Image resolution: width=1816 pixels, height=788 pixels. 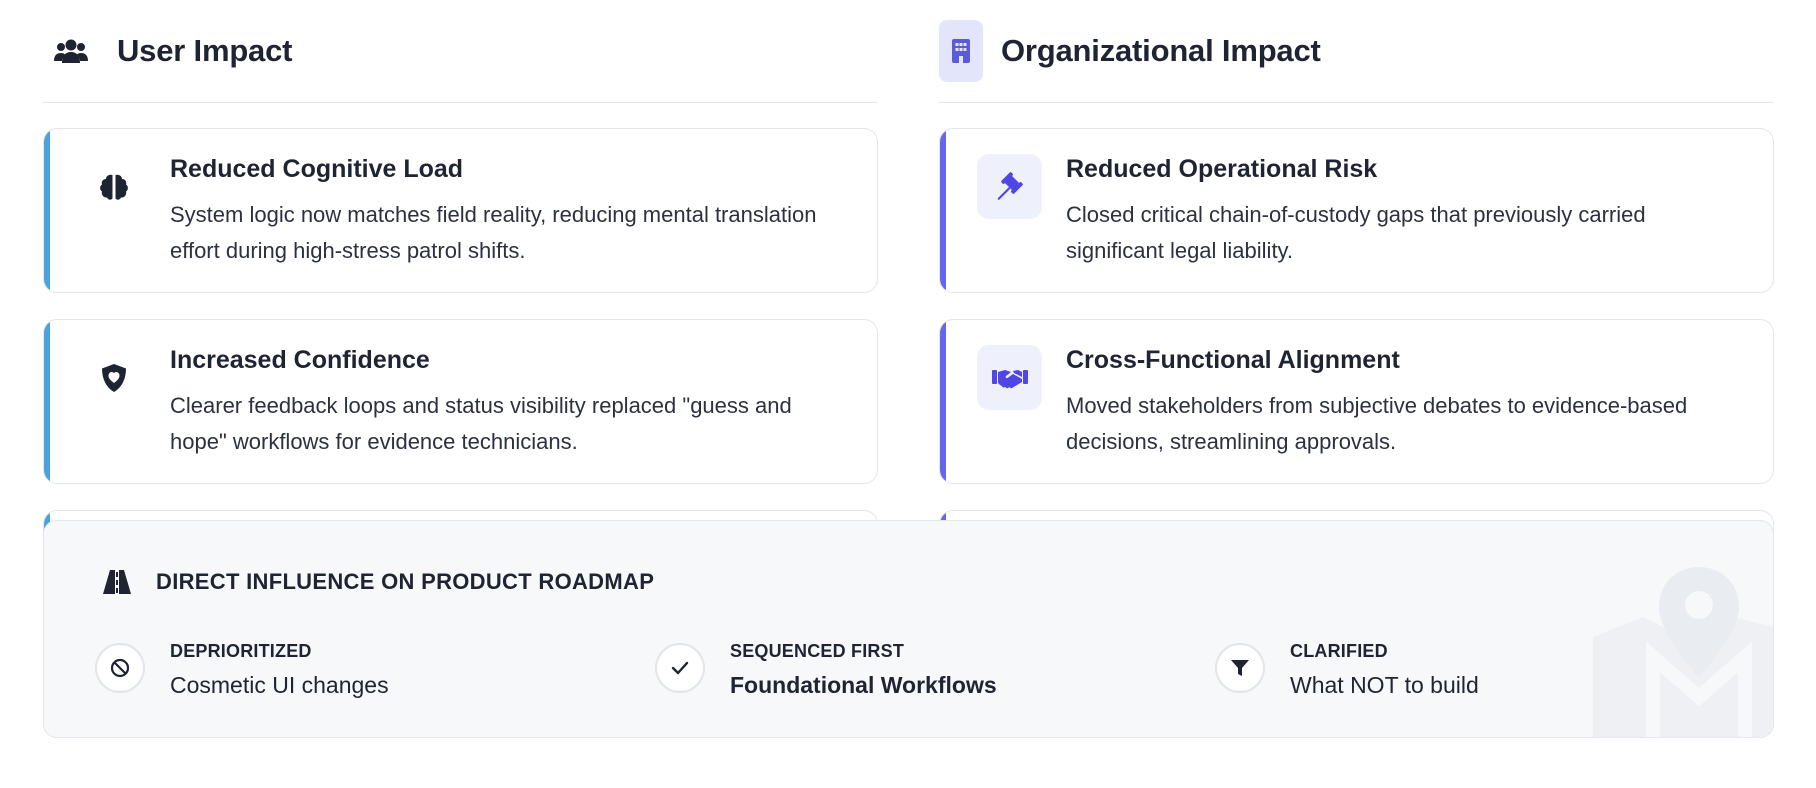 What do you see at coordinates (1683, 652) in the screenshot?
I see `map-pin-icon` at bounding box center [1683, 652].